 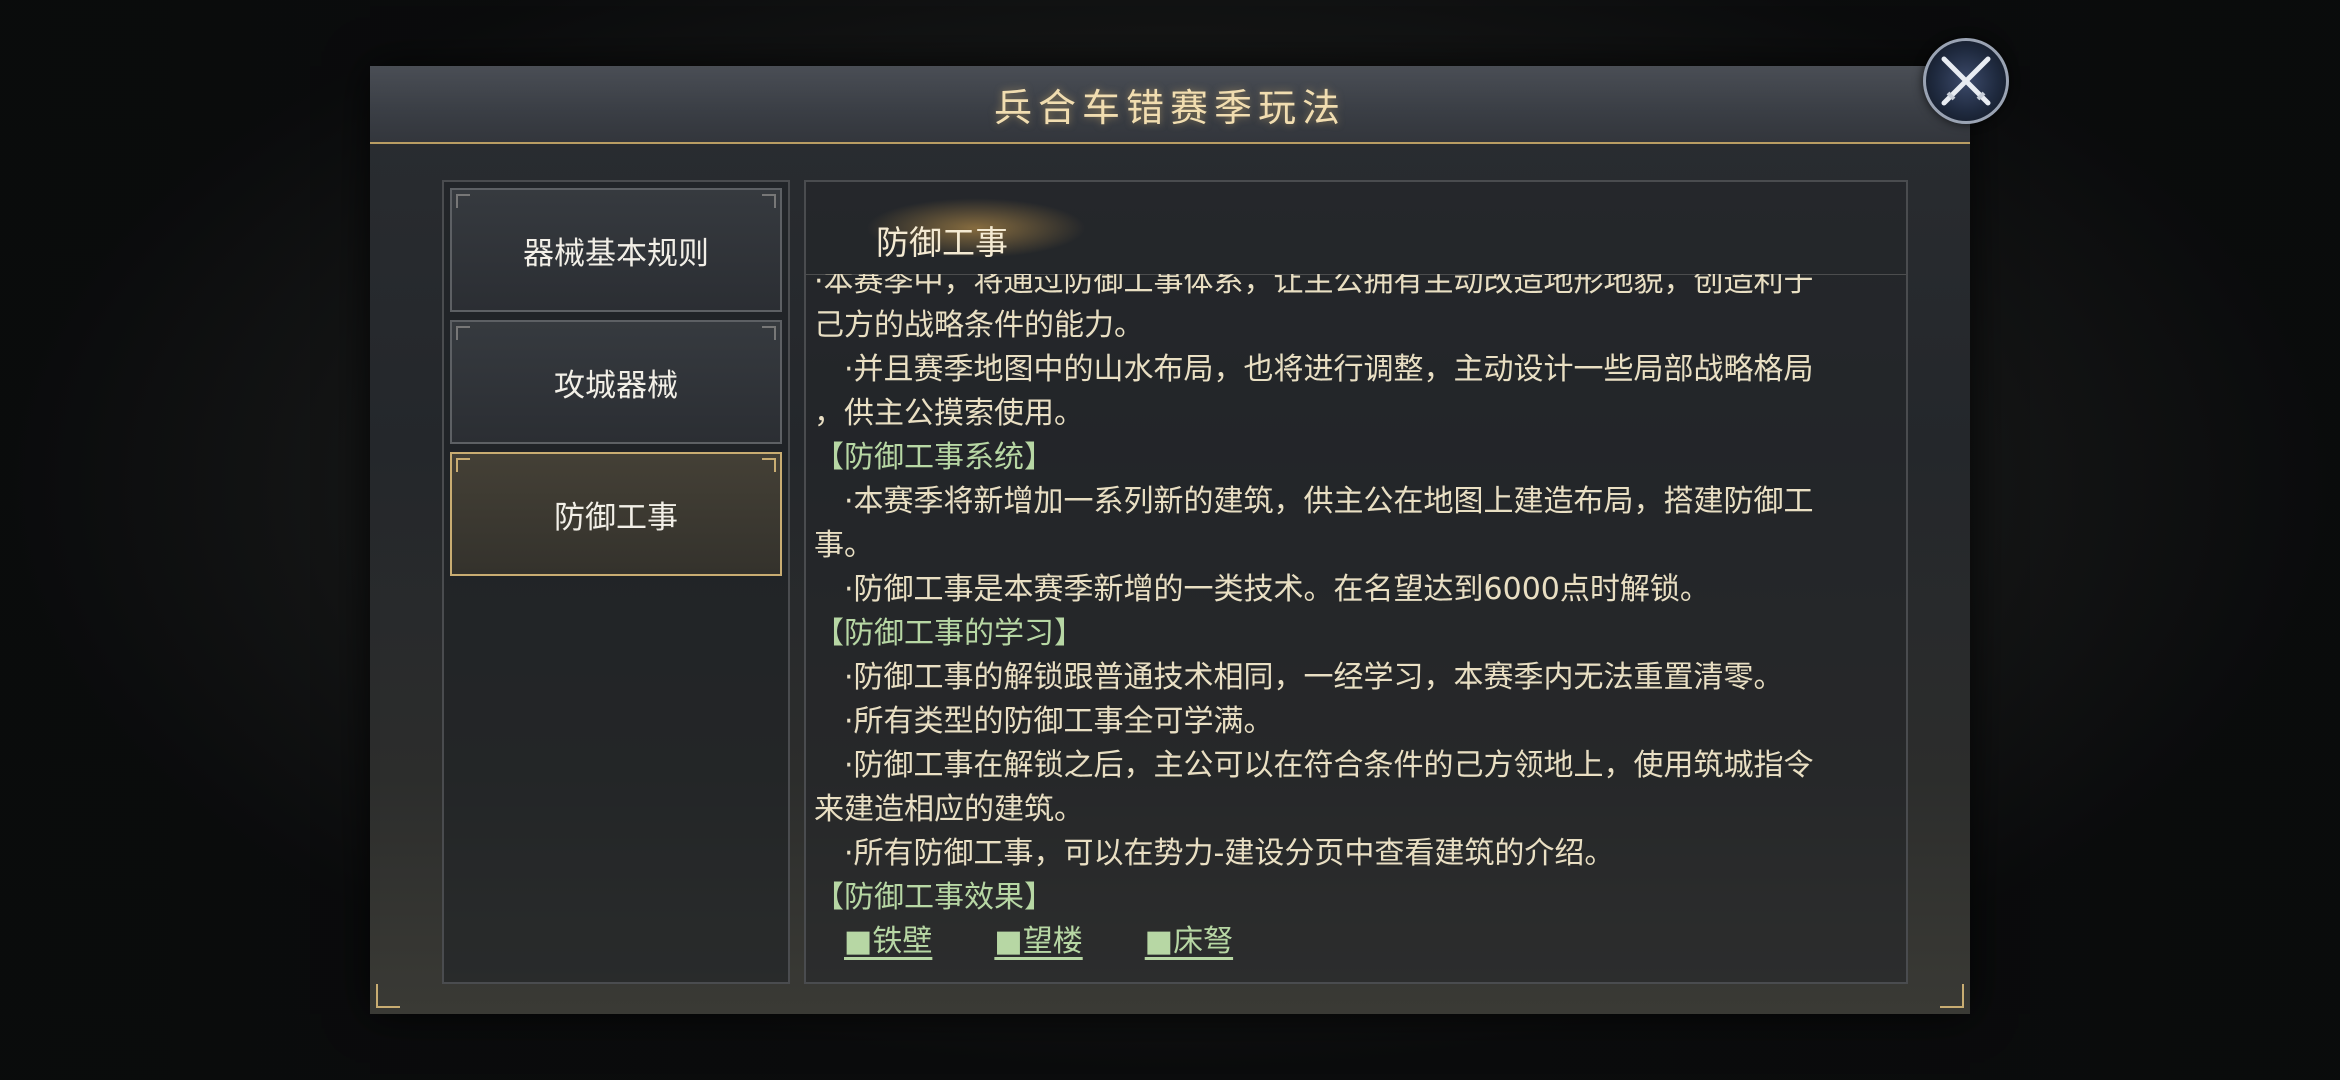 I want to click on effect-links: ■铁壁 ■望楼 ■床弩, so click(x=1351, y=942).